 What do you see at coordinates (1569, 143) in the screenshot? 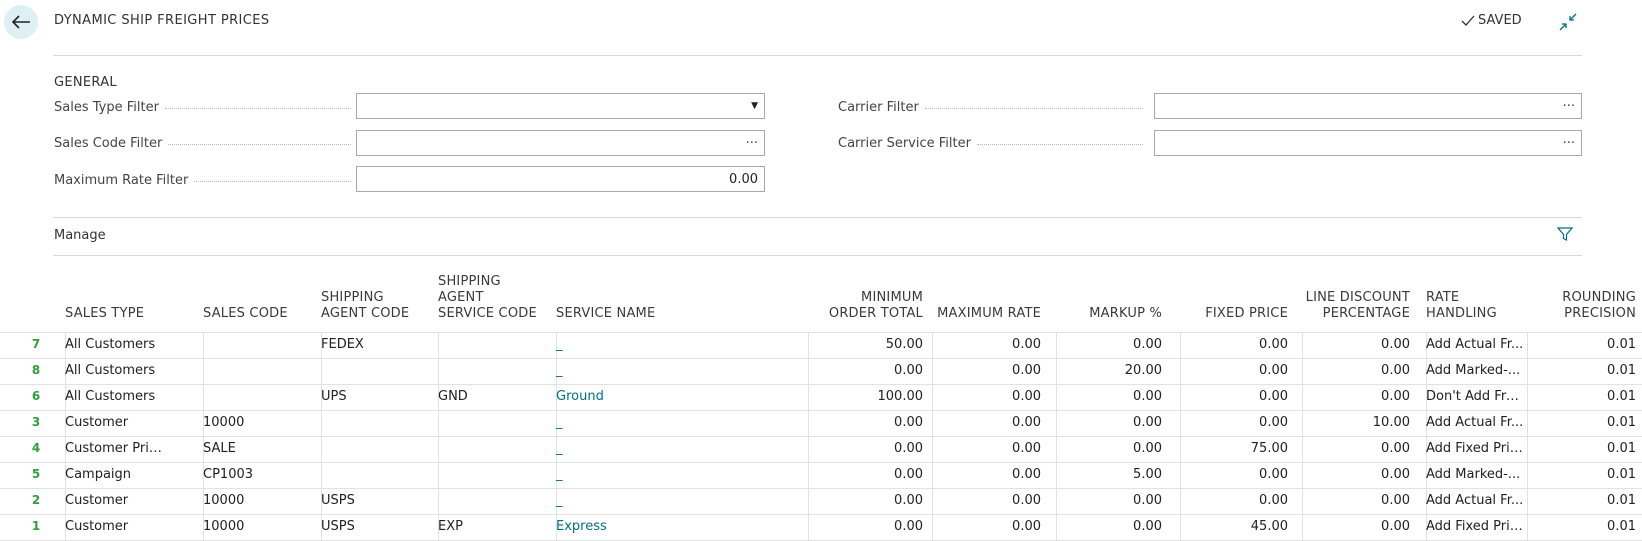
I see `lookup-ellipsis-icon: ···` at bounding box center [1569, 143].